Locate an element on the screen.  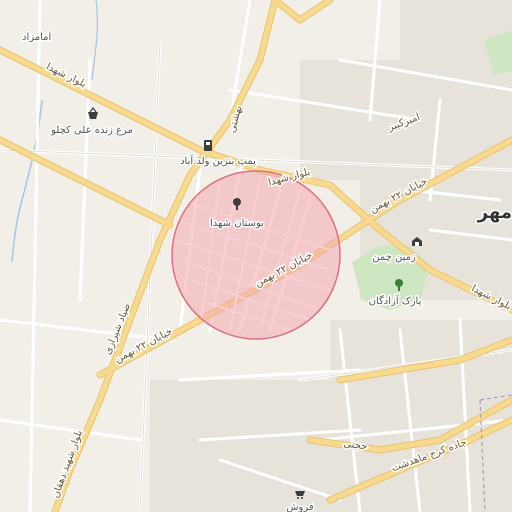
poi-label-football-field: زمین چمن is located at coordinates (394, 257).